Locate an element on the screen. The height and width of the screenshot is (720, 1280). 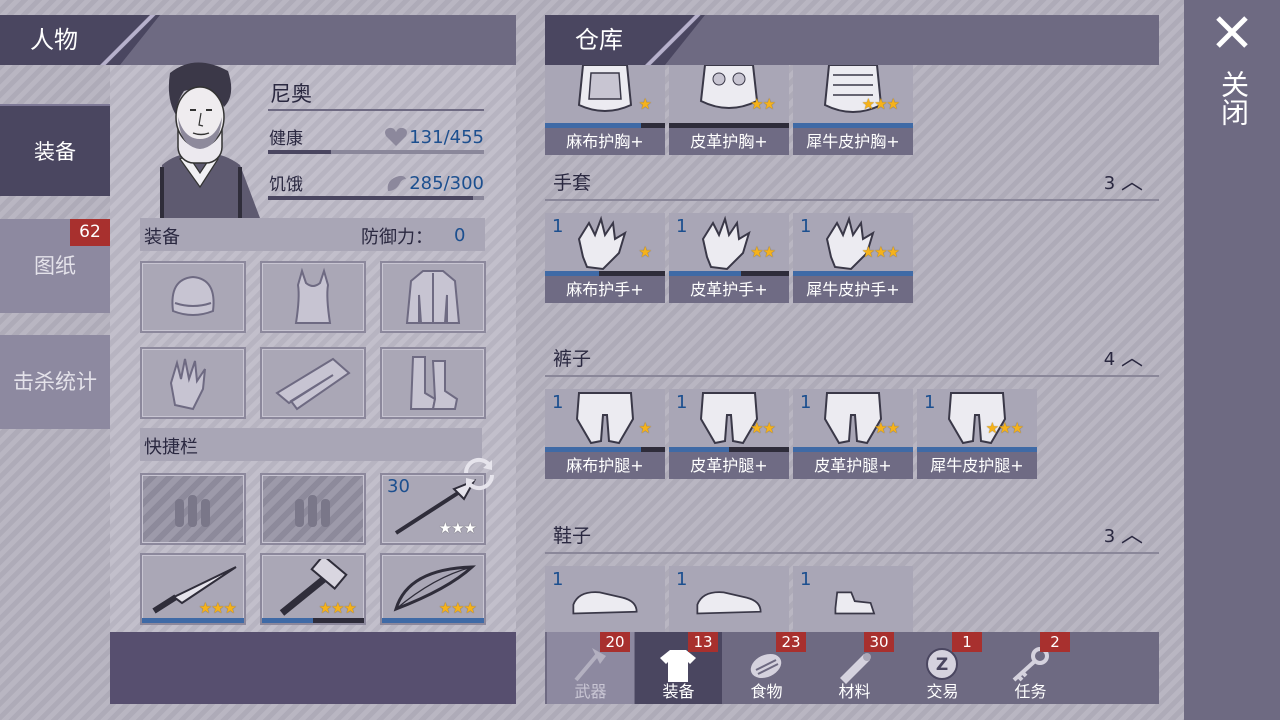
warehouse-item: ★★★ 犀牛皮护胸+ is located at coordinates (853, 110).